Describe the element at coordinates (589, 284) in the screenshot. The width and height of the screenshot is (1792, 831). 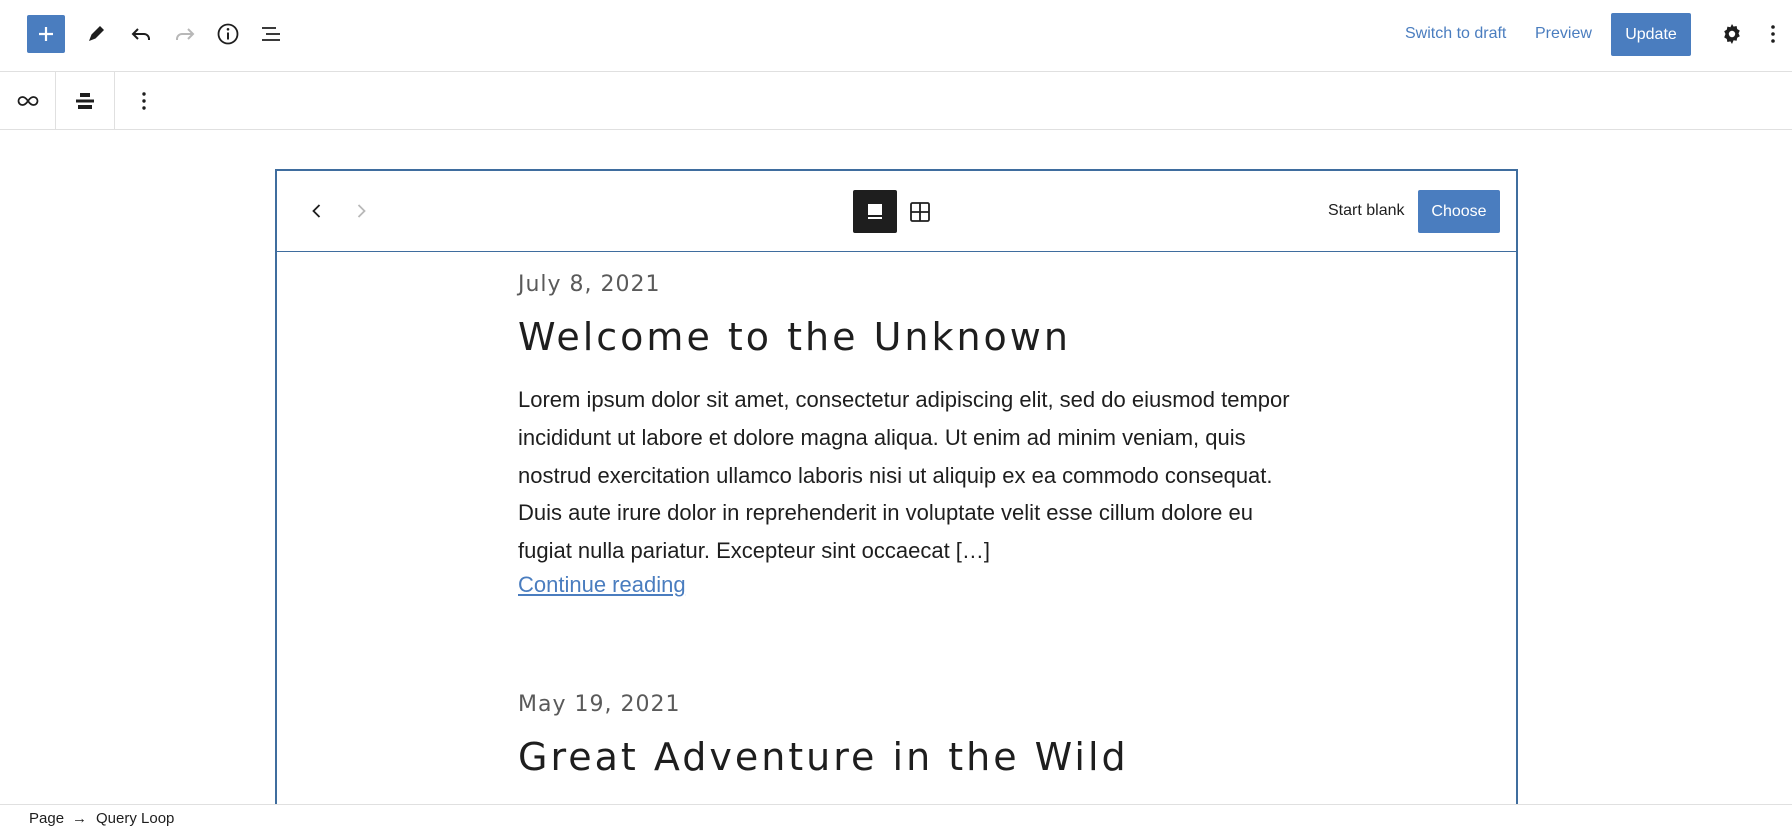
I see `post-date: July 8, 2021` at that location.